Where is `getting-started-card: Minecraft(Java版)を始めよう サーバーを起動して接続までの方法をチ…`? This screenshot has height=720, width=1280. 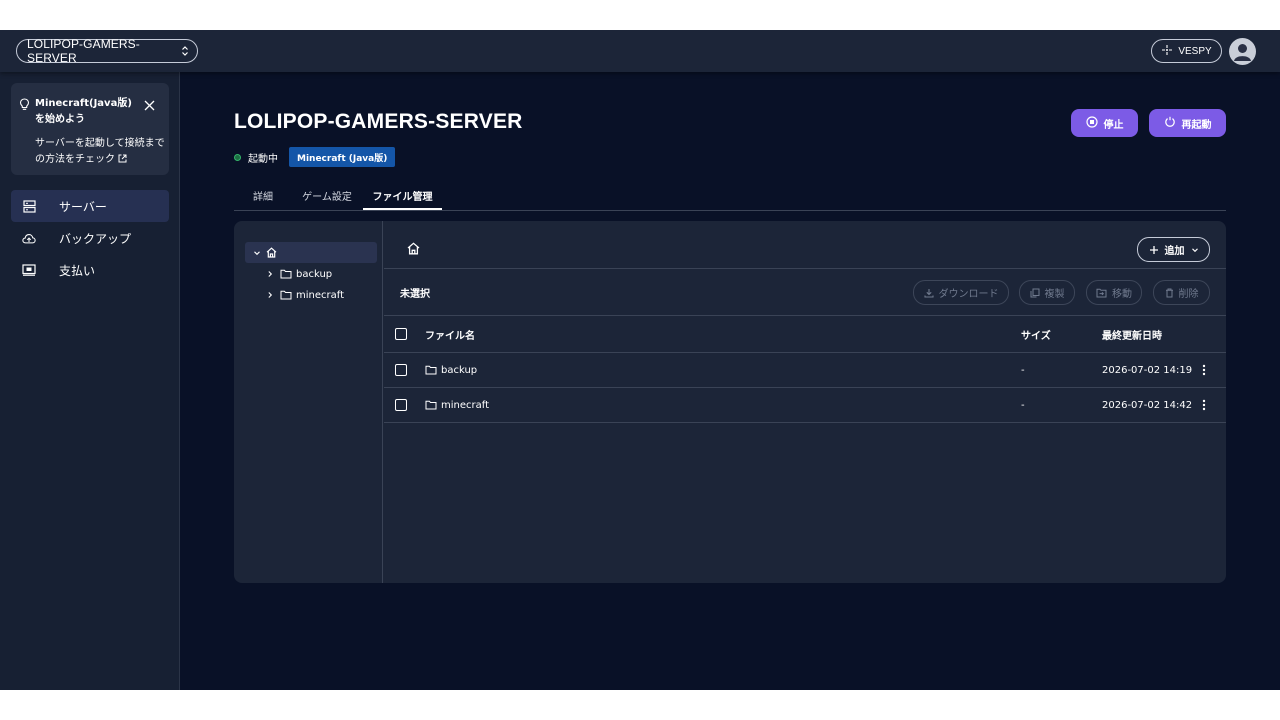
getting-started-card: Minecraft(Java版)を始めよう サーバーを起動して接続までの方法をチ… is located at coordinates (90, 129).